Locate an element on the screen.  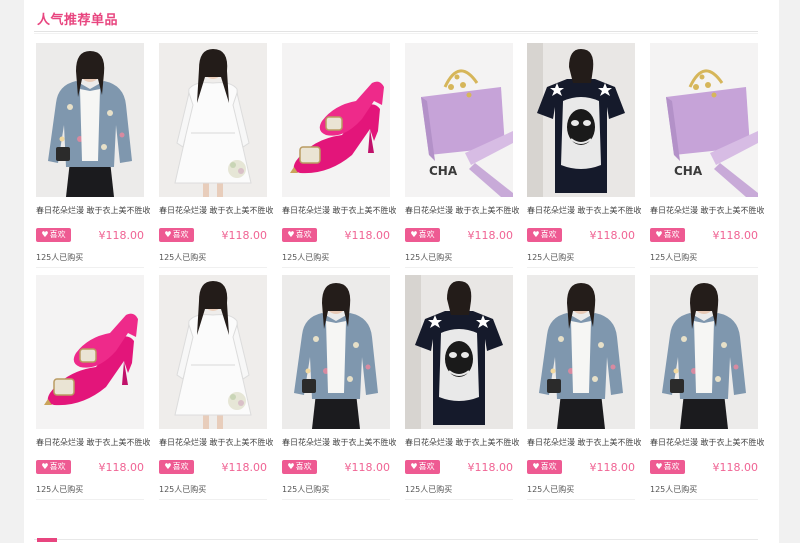
svg-text: CHA is located at coordinates (443, 171).